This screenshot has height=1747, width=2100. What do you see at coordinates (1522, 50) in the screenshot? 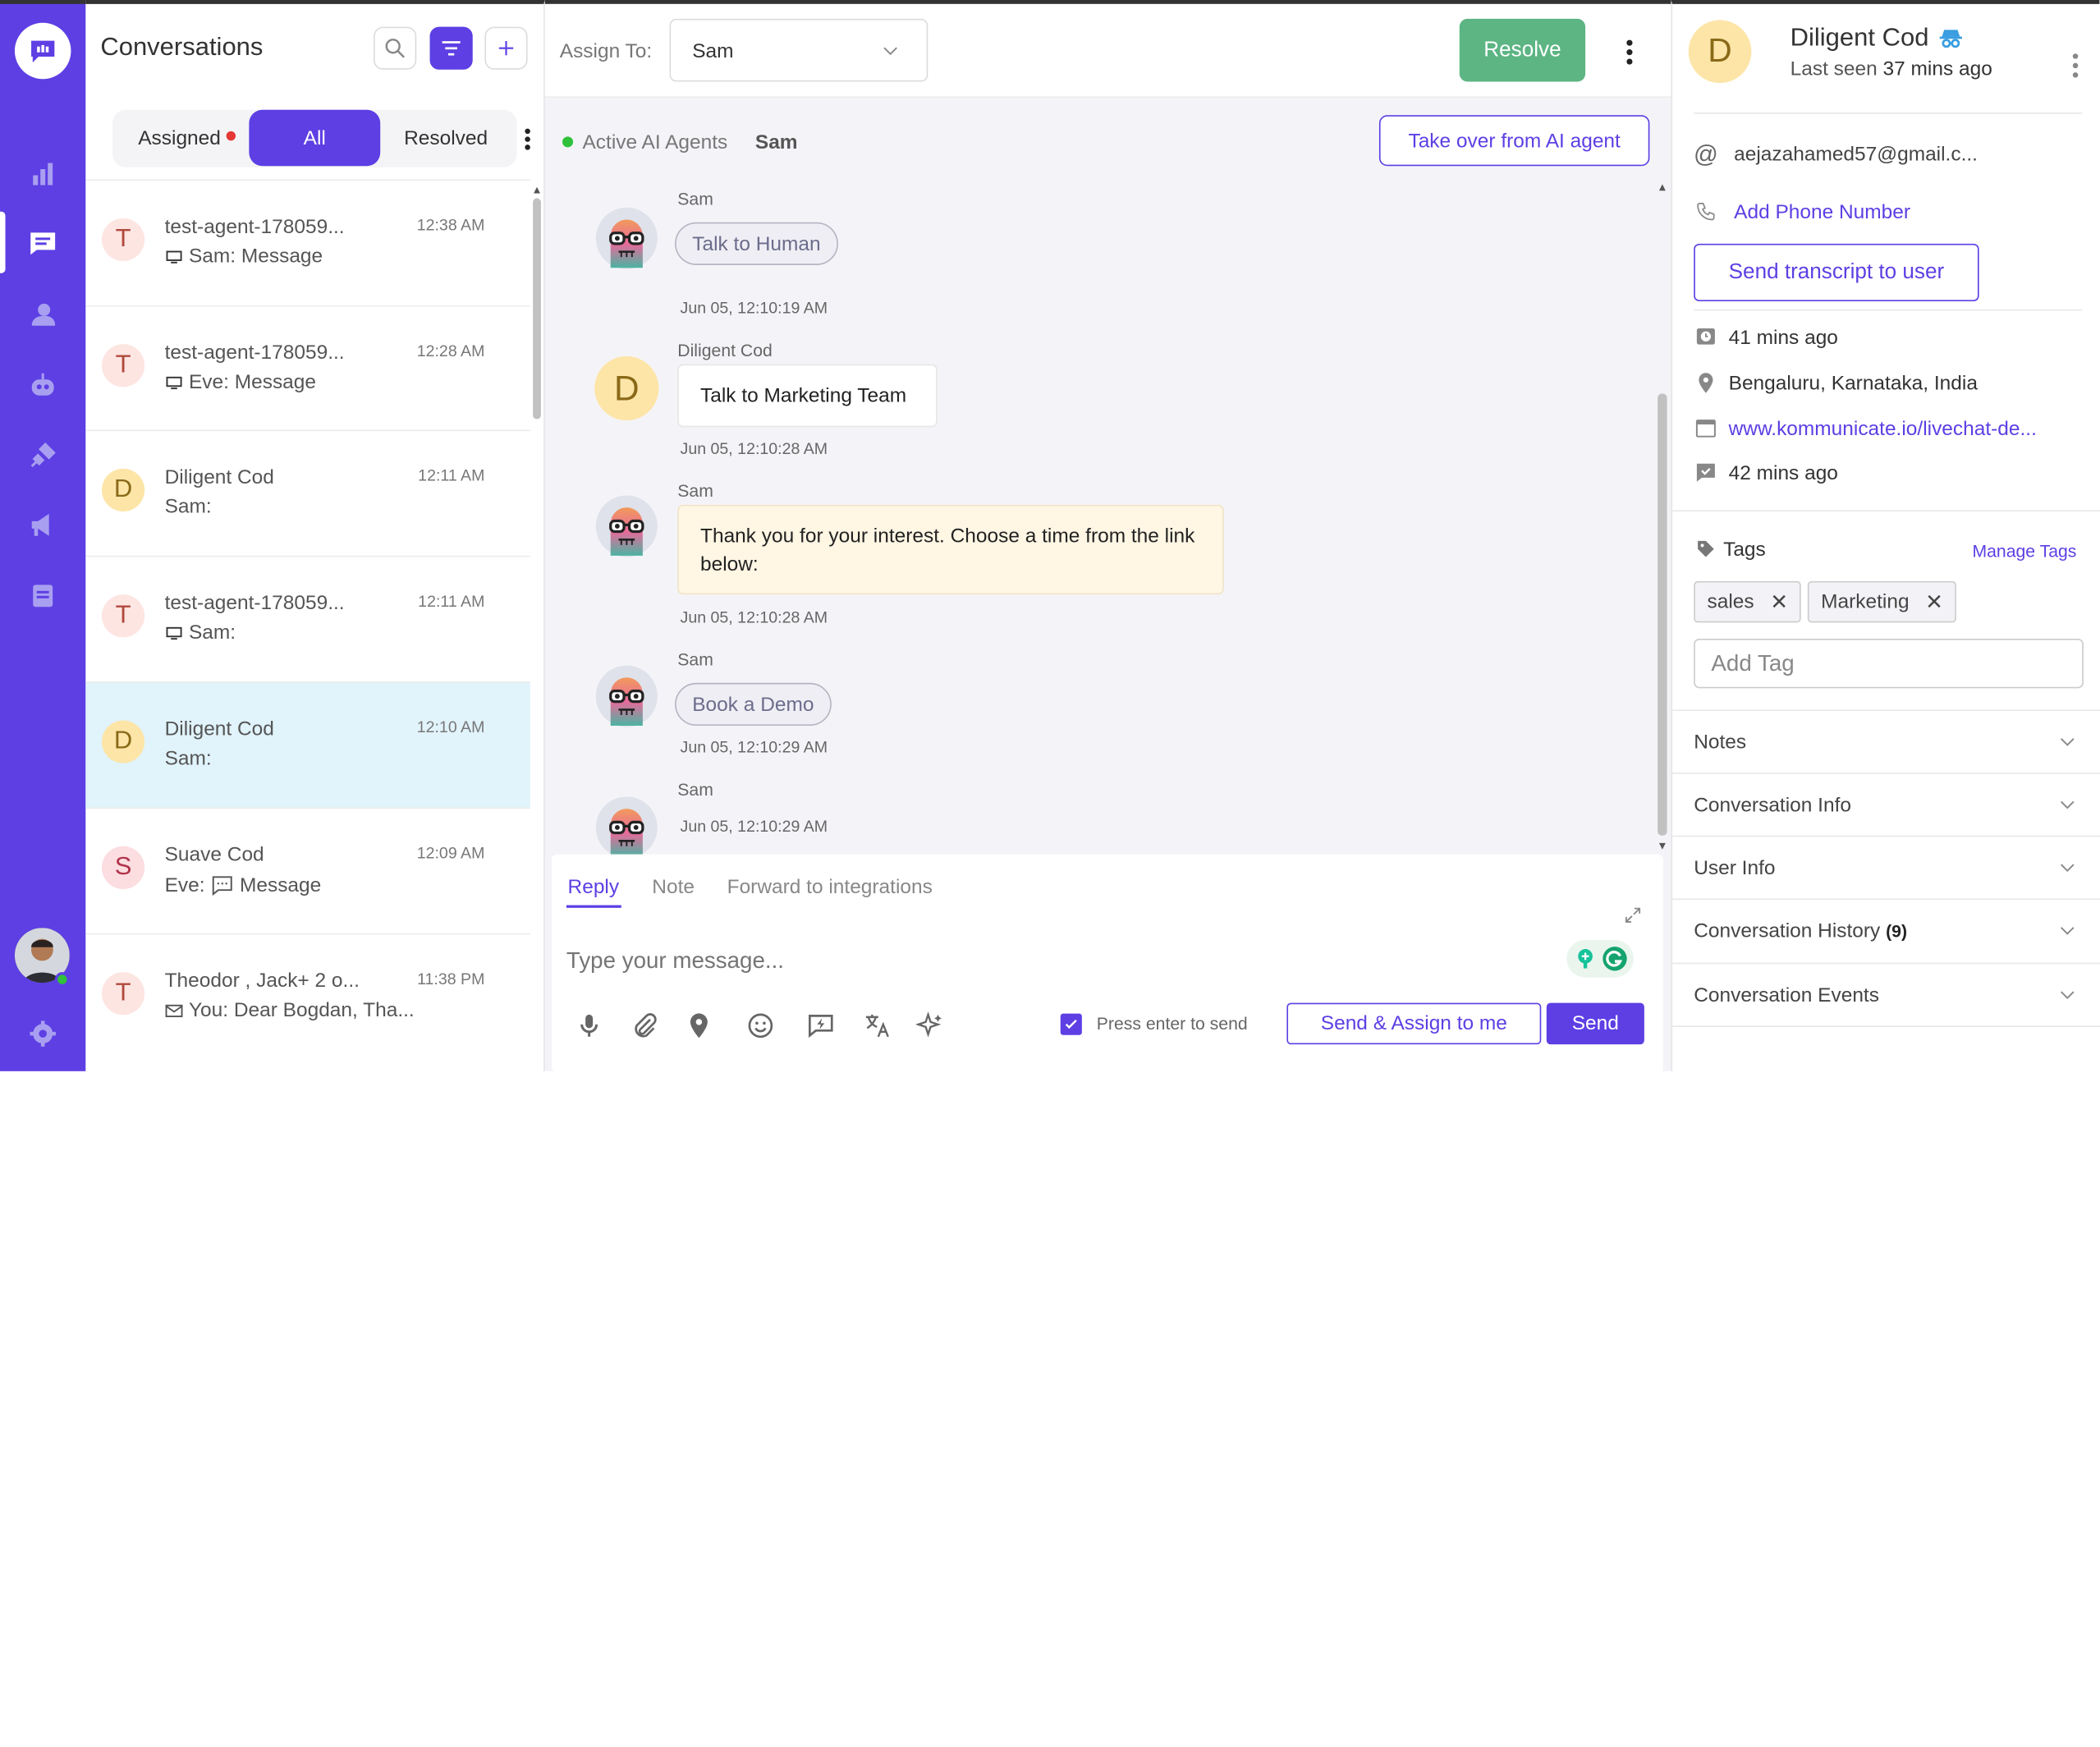
I see `resolve-button: Resolve` at bounding box center [1522, 50].